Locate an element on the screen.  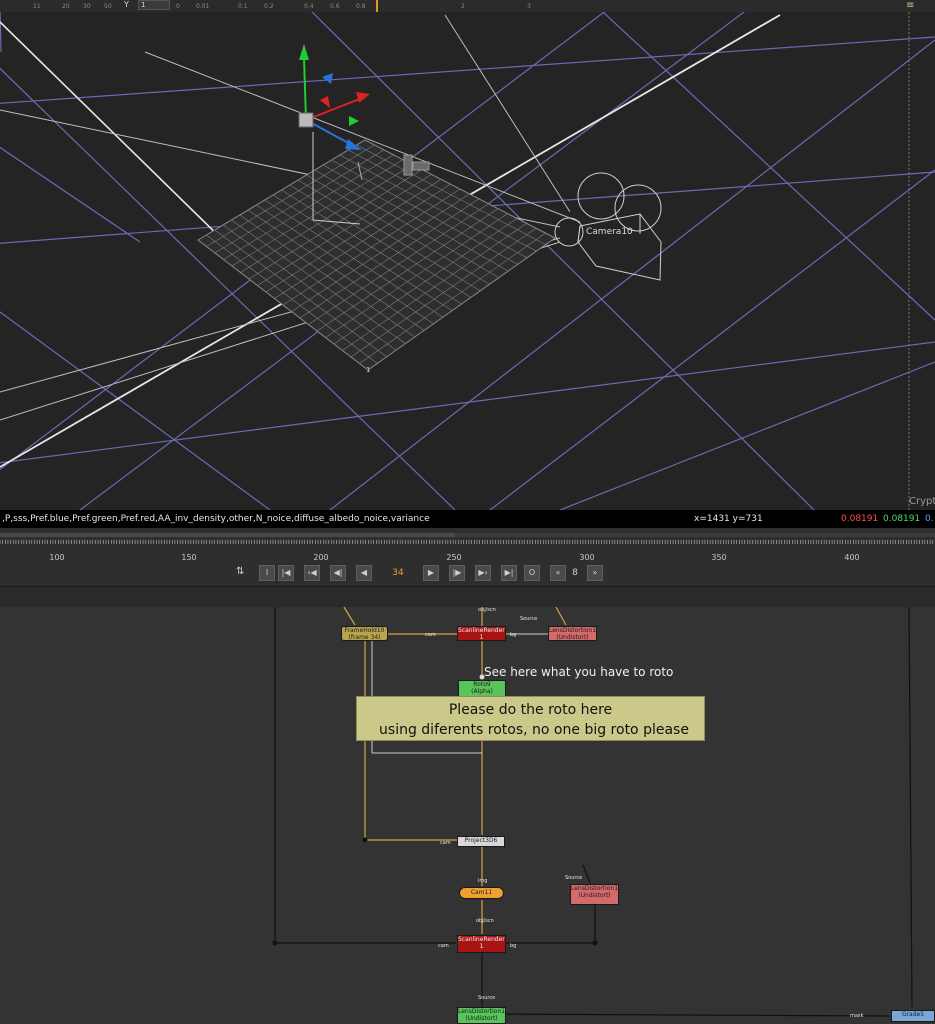
lens-distortion-node: LensDistortion16 (Undistort) is located at coordinates (481, 1015).